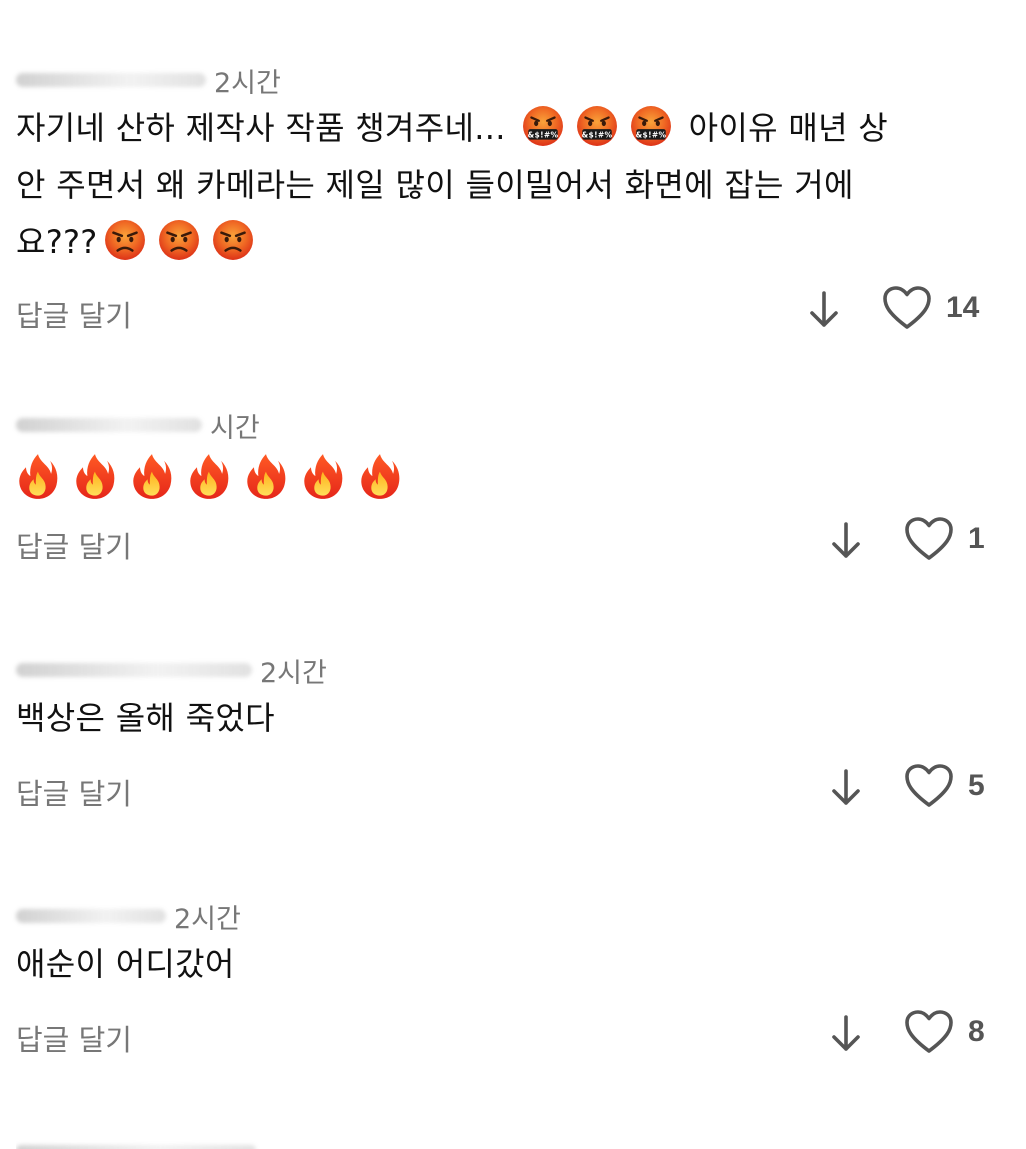 The width and height of the screenshot is (1026, 1149). I want to click on comment-time: 시간, so click(235, 428).